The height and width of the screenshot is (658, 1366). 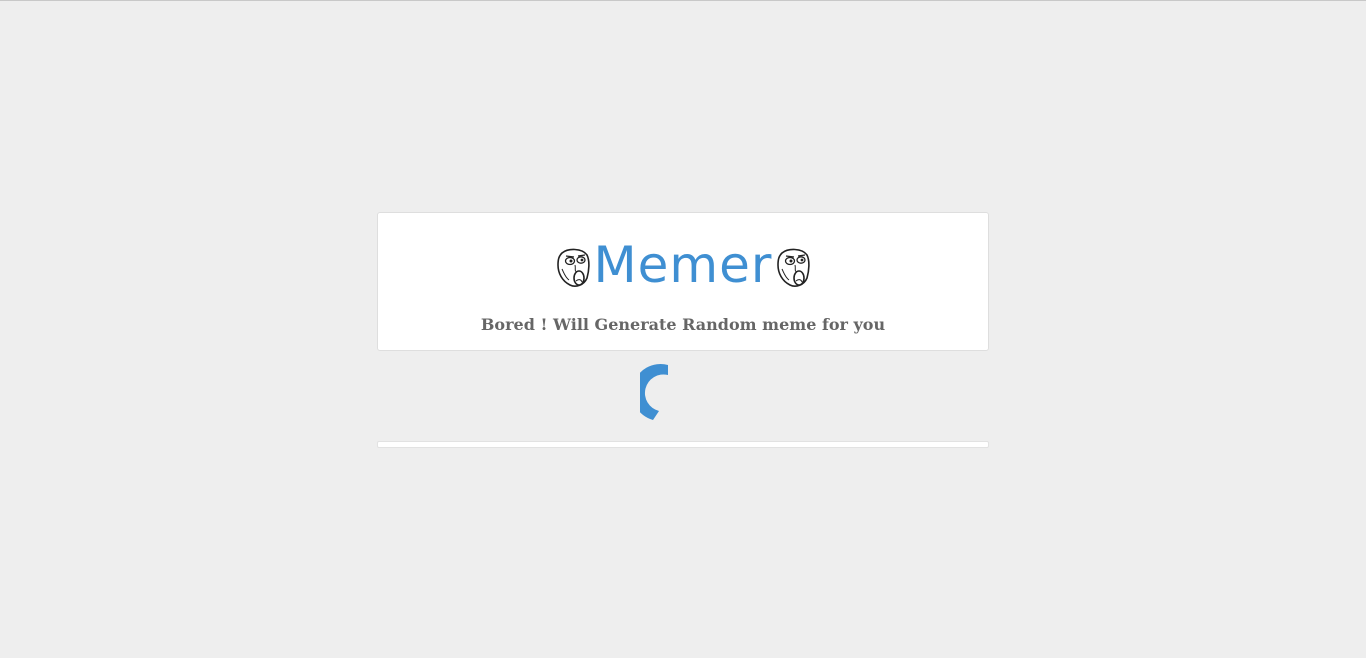 I want to click on app-title: Memer, so click(x=683, y=265).